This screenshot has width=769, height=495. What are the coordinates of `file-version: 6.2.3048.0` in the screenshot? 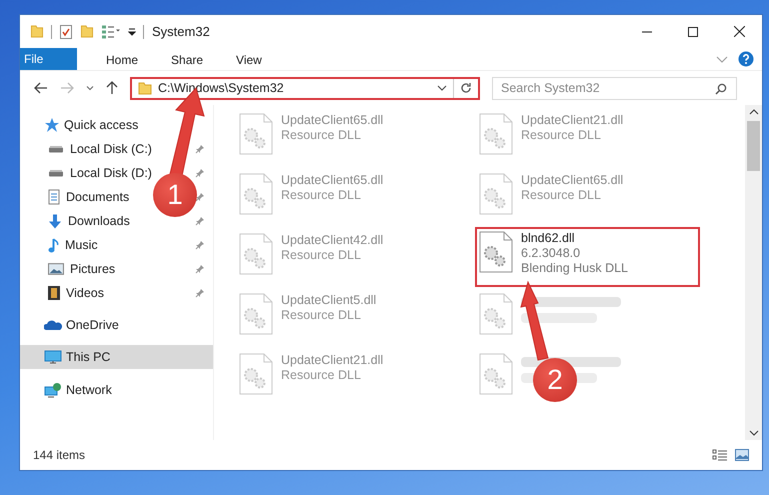 It's located at (551, 253).